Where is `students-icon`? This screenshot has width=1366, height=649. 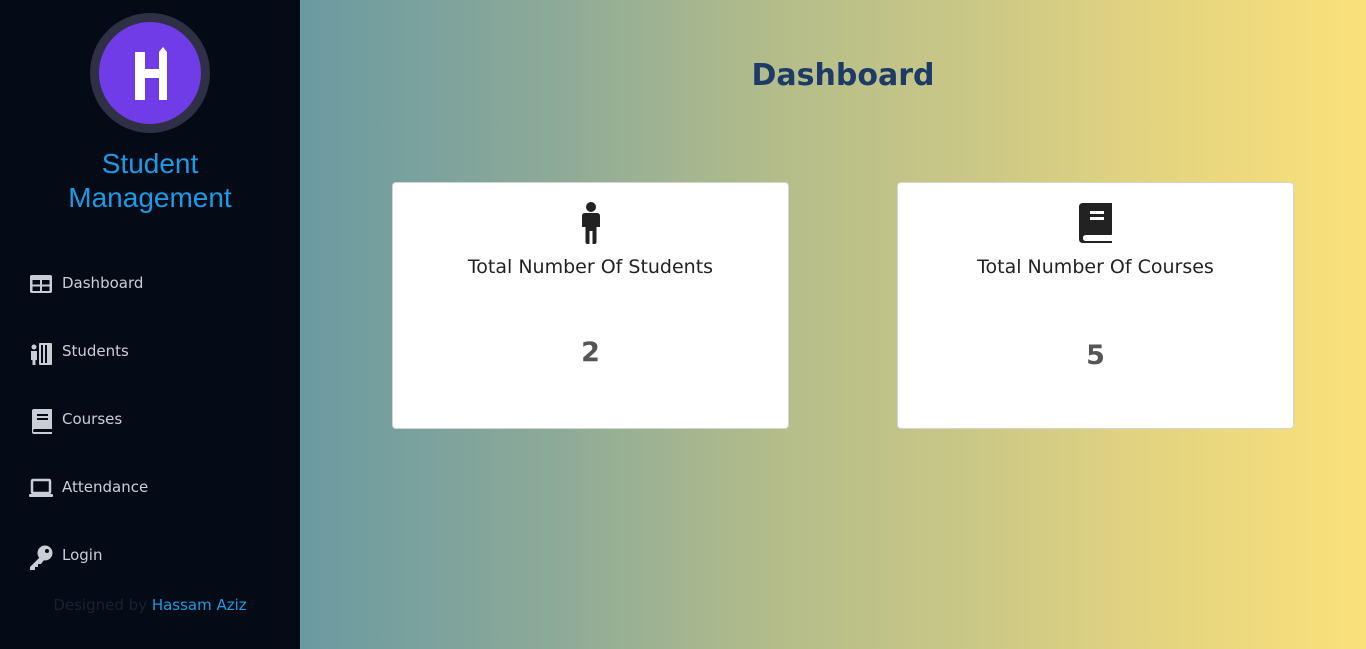
students-icon is located at coordinates (42, 353).